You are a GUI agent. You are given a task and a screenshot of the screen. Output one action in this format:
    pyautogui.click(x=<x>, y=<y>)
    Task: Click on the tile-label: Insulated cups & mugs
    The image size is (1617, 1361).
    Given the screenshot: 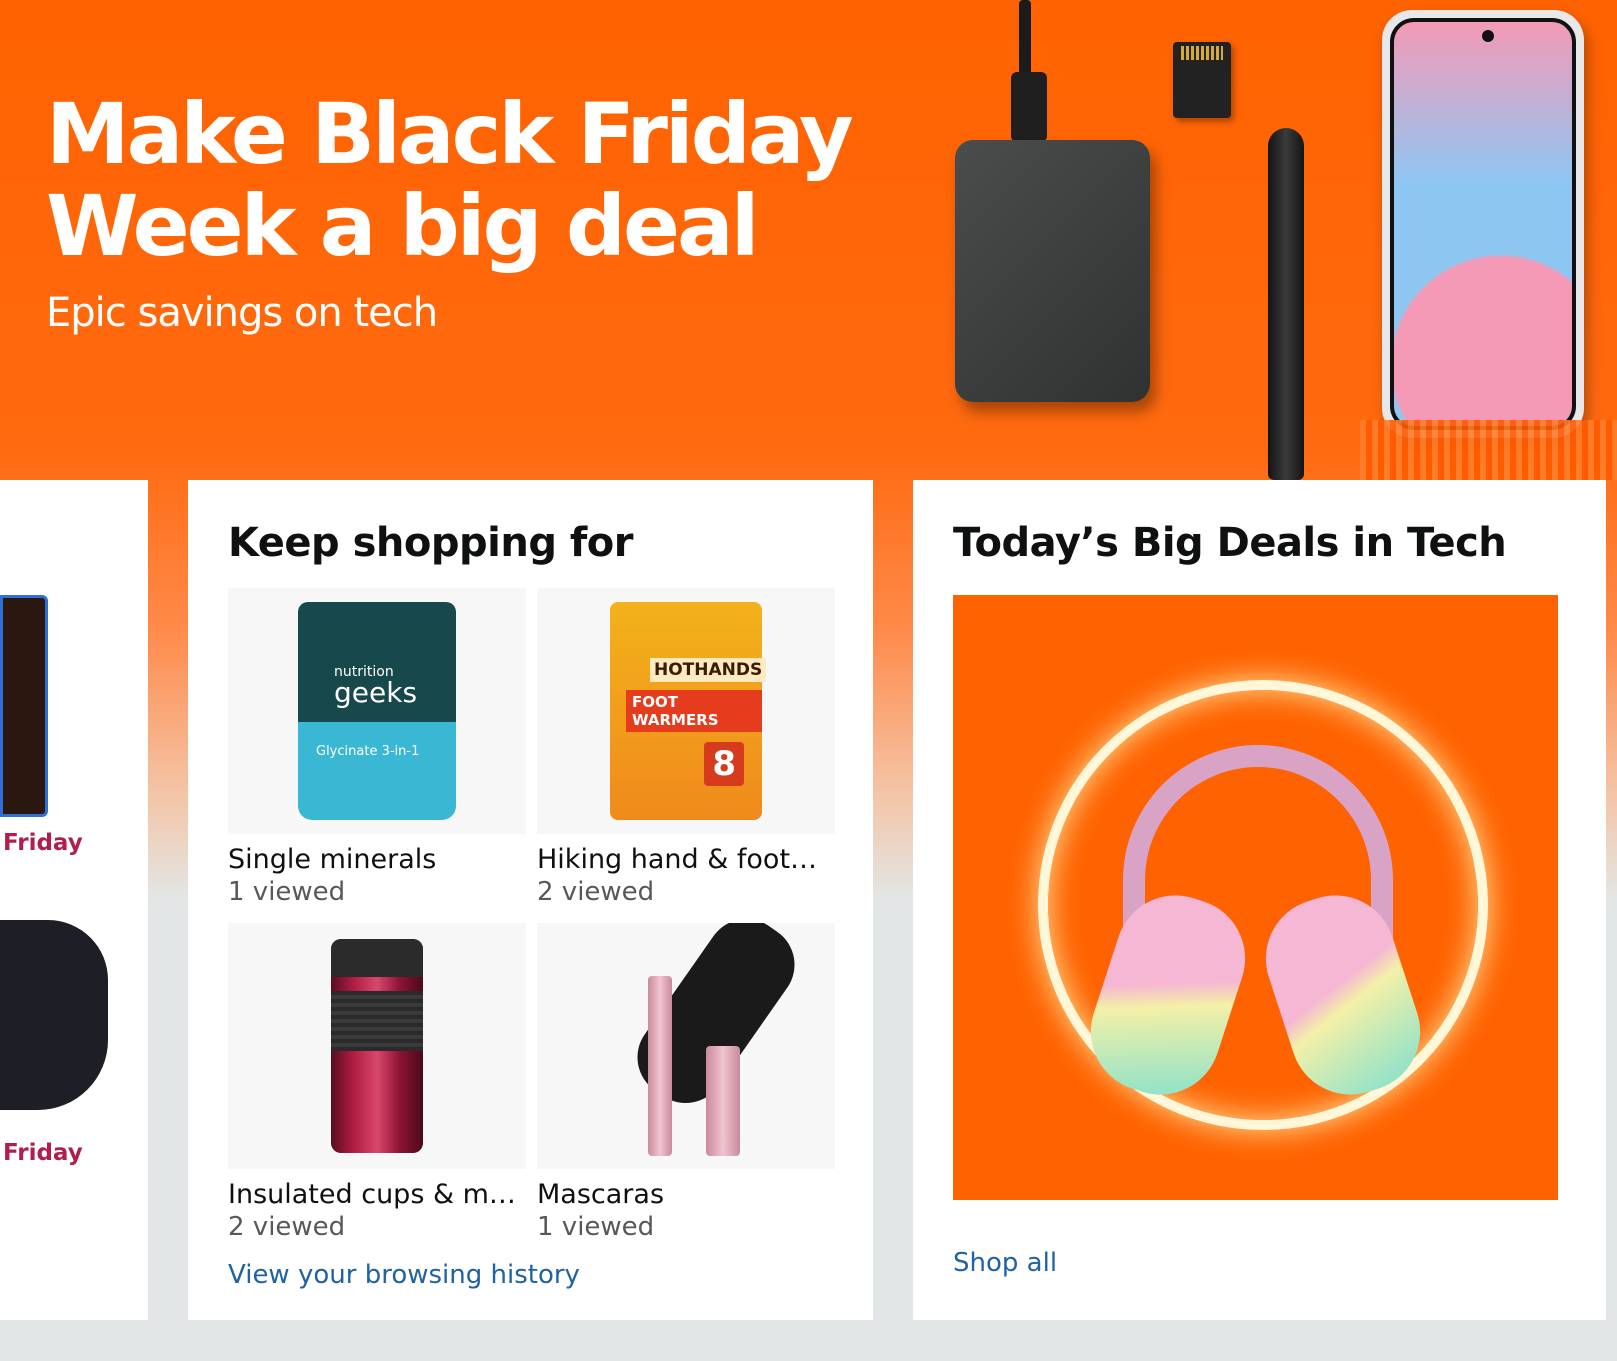 What is the action you would take?
    pyautogui.click(x=377, y=1194)
    